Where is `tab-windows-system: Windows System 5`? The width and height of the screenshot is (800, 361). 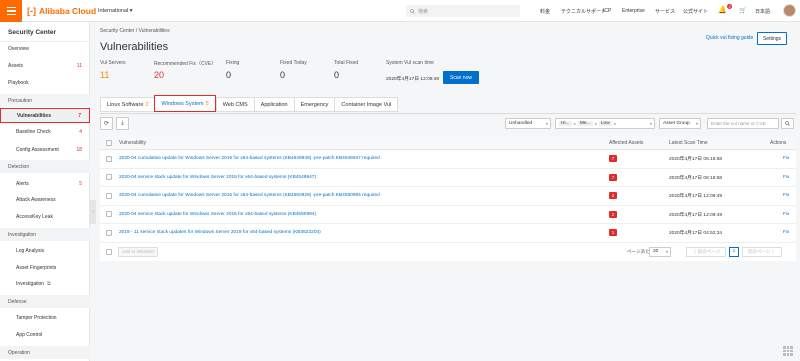
tab-windows-system: Windows System 5 is located at coordinates (185, 103).